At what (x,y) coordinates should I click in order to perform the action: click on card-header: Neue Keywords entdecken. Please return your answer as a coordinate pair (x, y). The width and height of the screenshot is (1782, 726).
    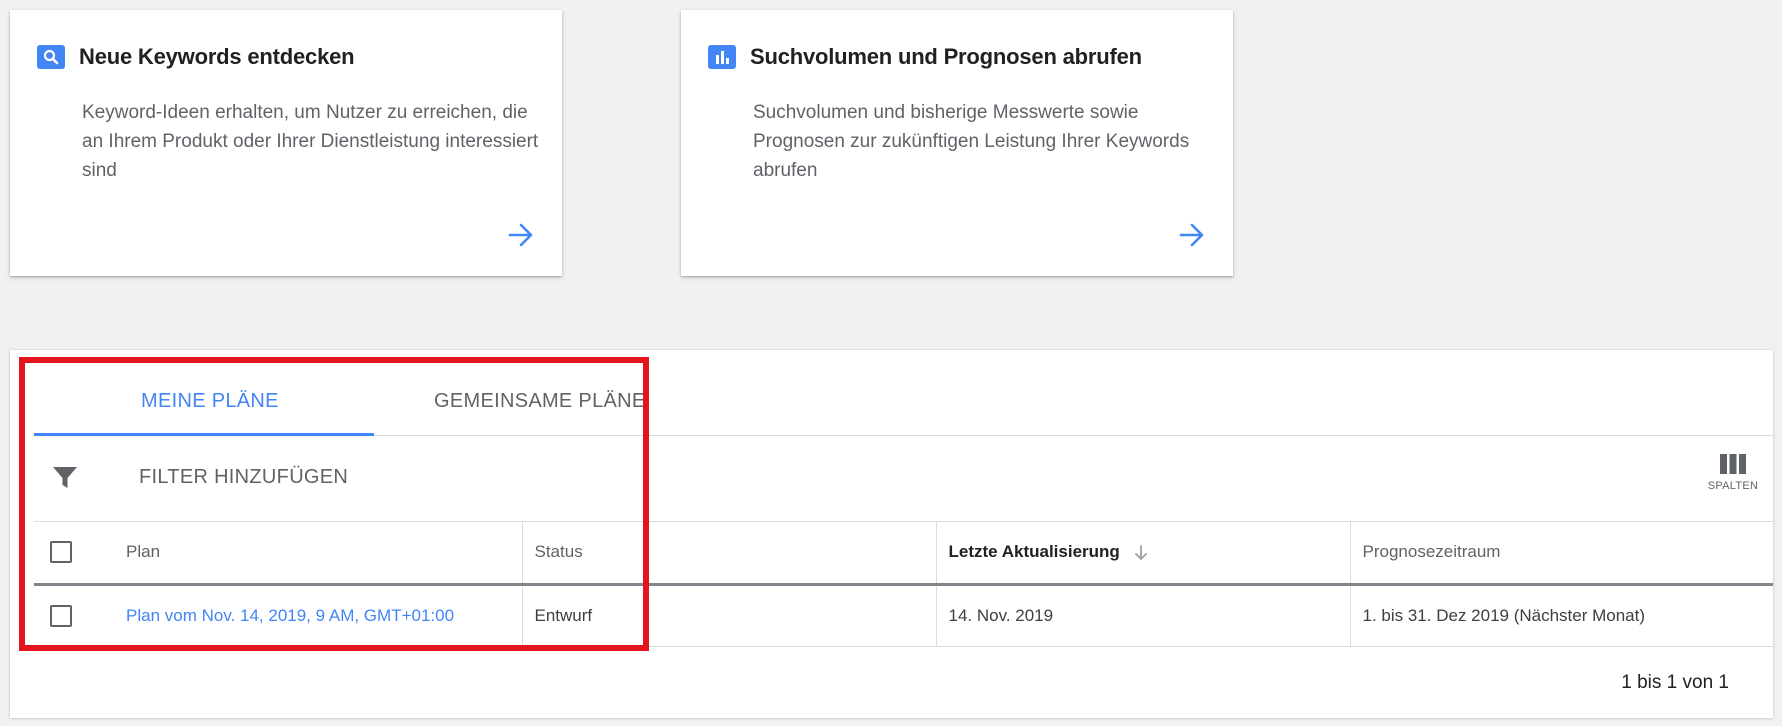
    Looking at the image, I should click on (196, 57).